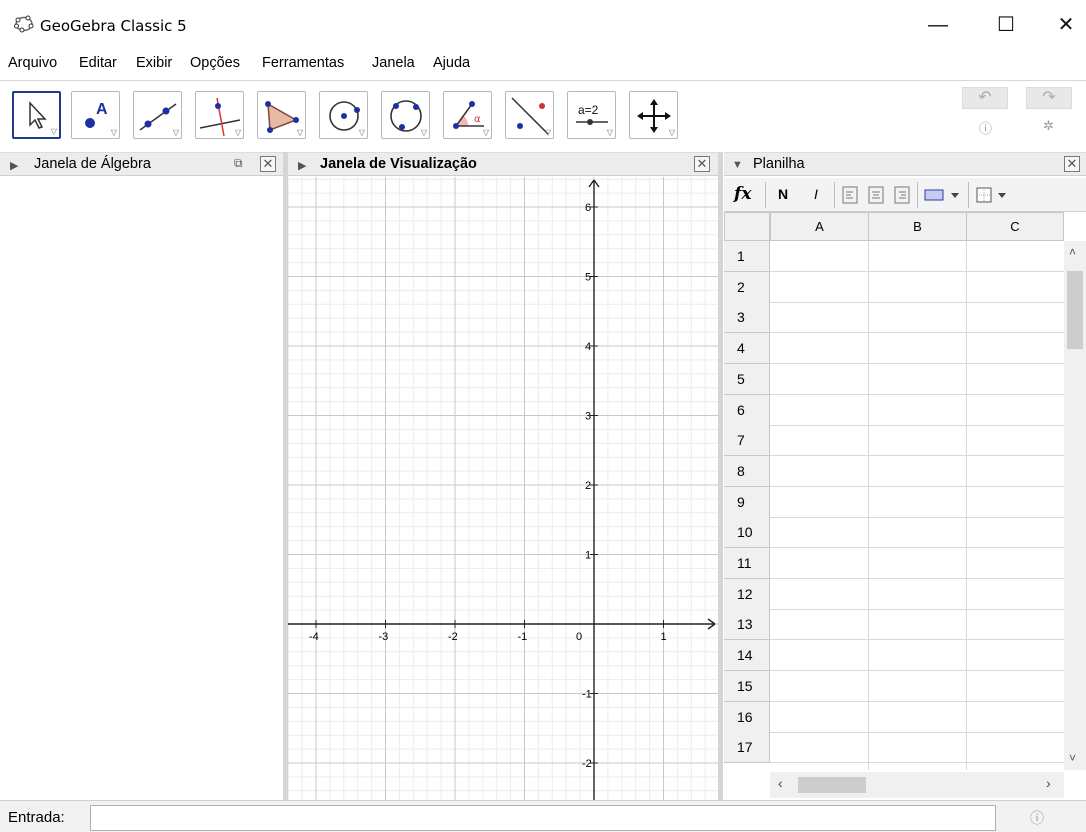 The width and height of the screenshot is (1086, 832). Describe the element at coordinates (1049, 98) in the screenshot. I see `redo-button: ↷` at that location.